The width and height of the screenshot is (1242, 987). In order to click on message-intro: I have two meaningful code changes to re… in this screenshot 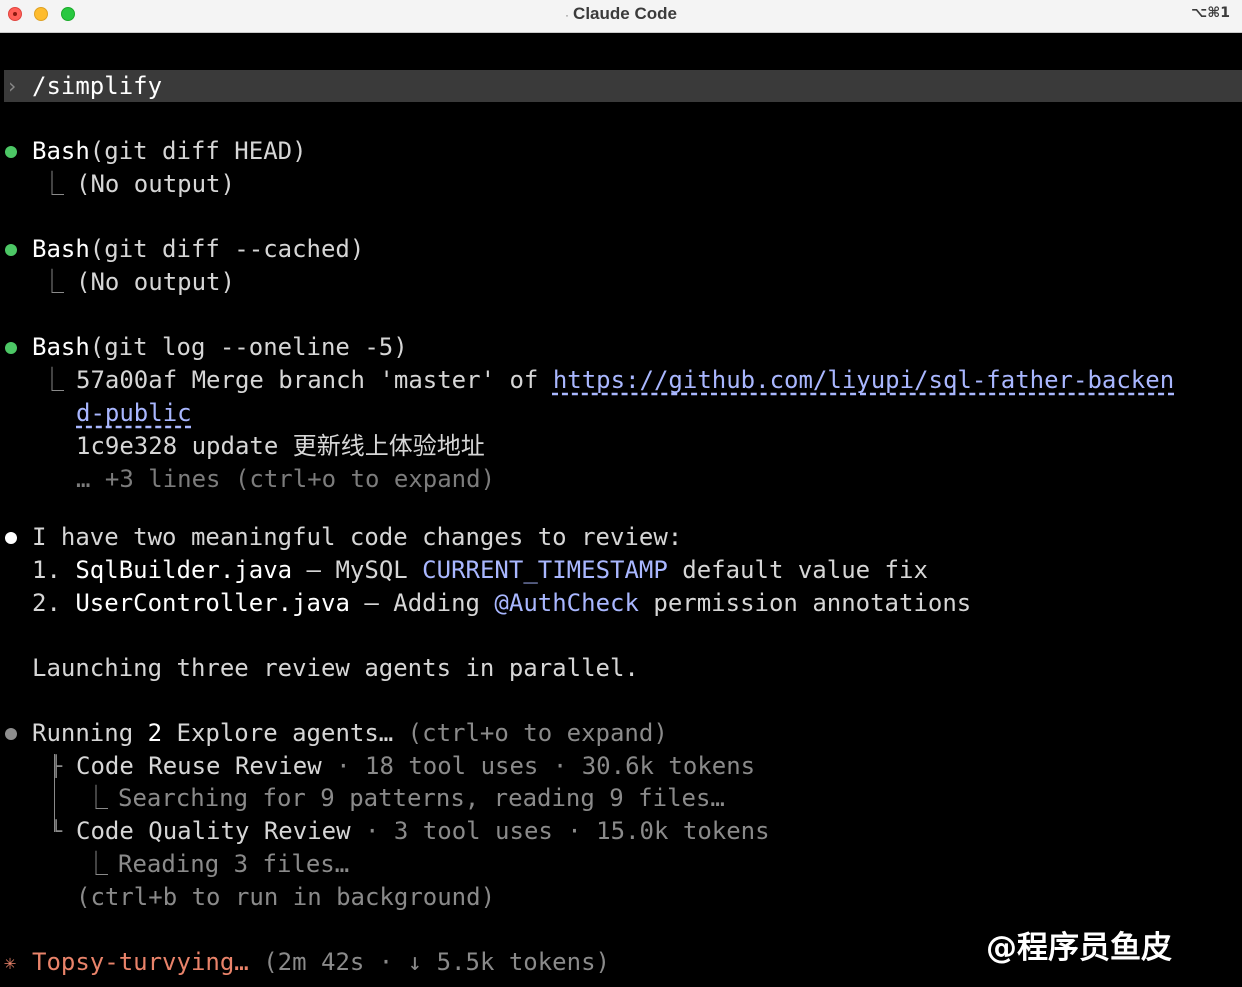, I will do `click(357, 537)`.